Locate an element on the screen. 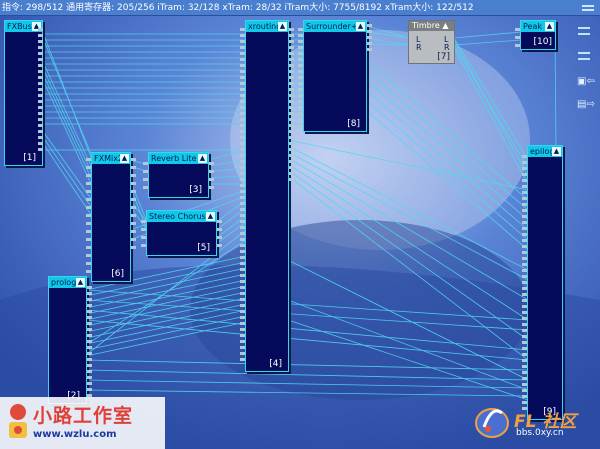  block-header: prolog ▲ is located at coordinates (67, 282).